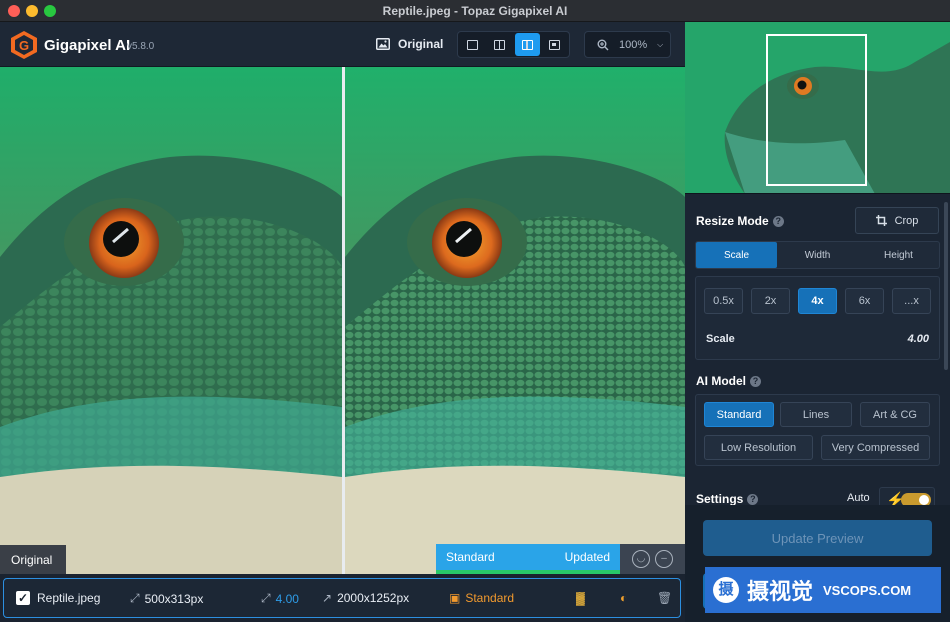  Describe the element at coordinates (664, 559) in the screenshot. I see `neutral-face-icon: –` at that location.